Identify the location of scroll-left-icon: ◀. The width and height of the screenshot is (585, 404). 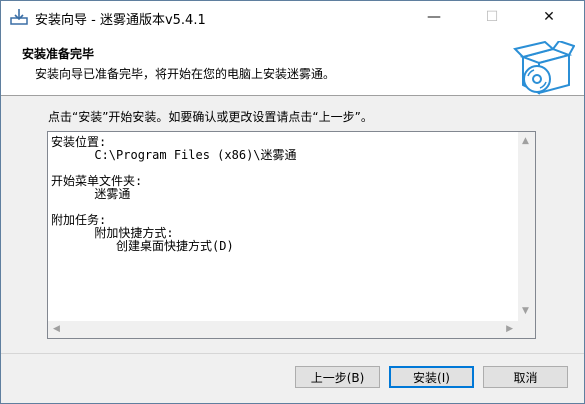
(56, 329).